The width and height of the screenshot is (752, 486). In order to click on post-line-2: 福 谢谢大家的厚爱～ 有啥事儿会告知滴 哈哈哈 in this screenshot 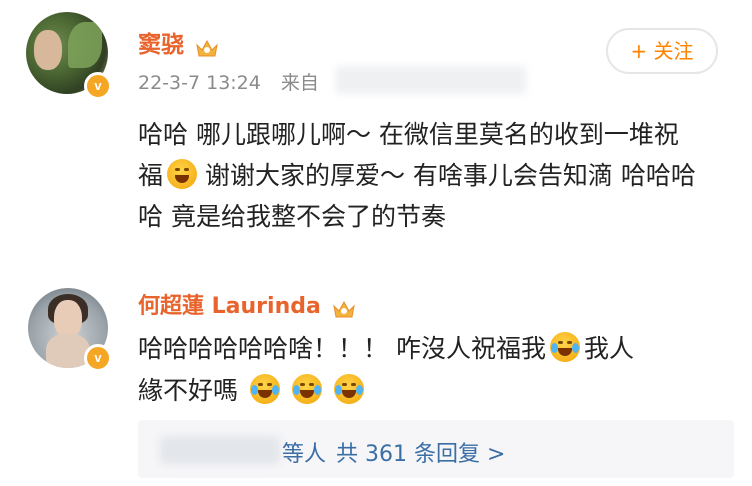, I will do `click(438, 175)`.